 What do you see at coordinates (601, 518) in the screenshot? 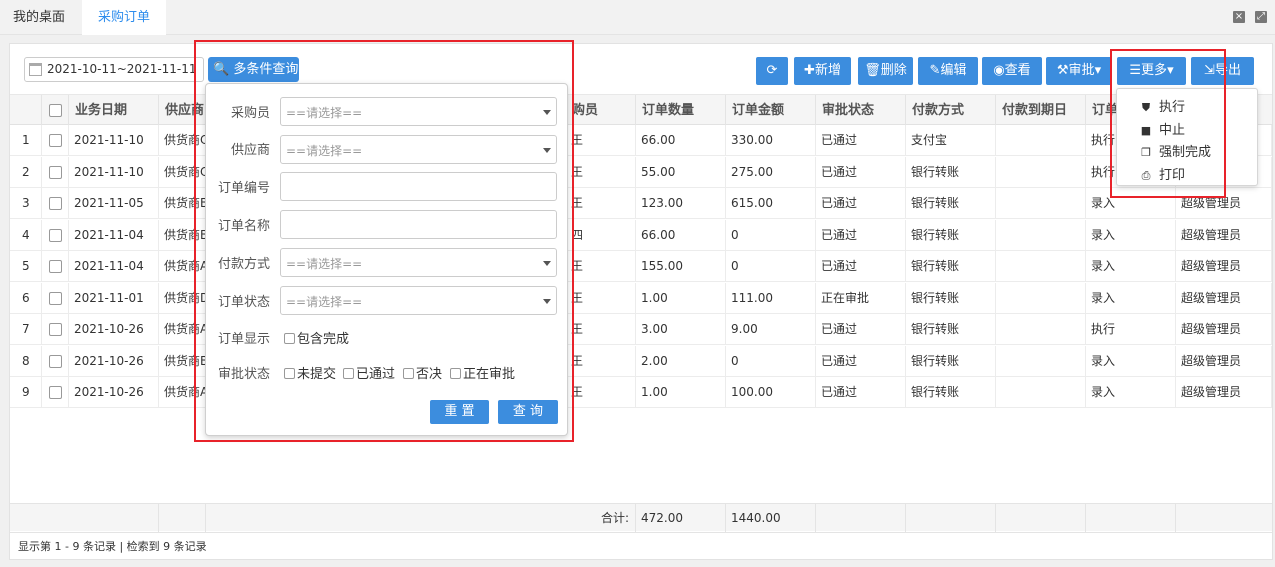
I see `total-label: 合计:` at bounding box center [601, 518].